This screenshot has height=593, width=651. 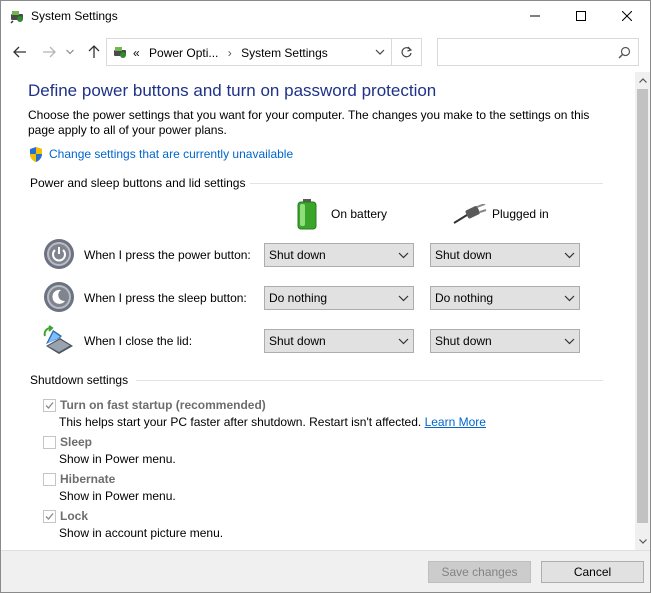 I want to click on close-icon, so click(x=627, y=16).